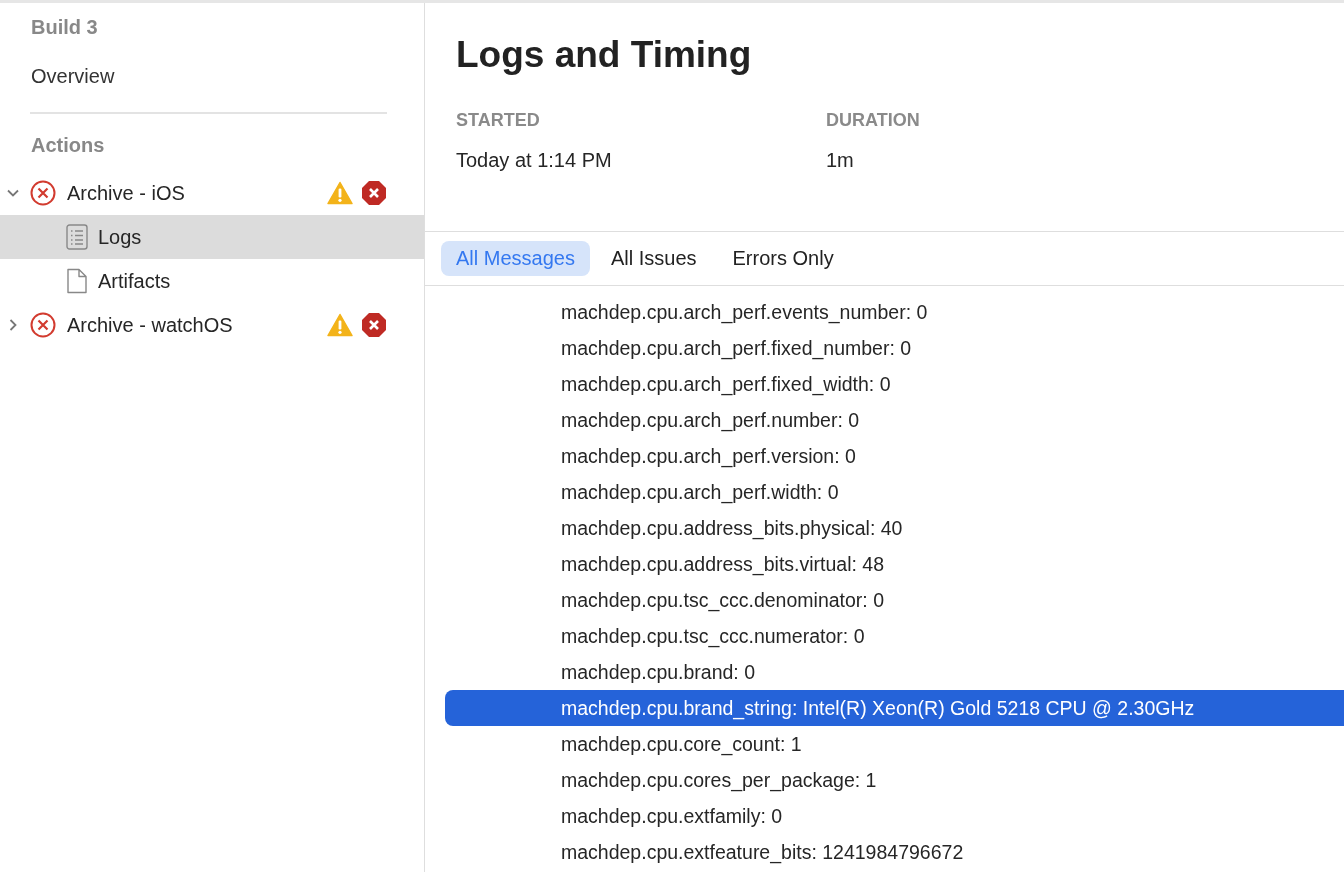 This screenshot has height=872, width=1344. What do you see at coordinates (894, 384) in the screenshot?
I see `log-line: machdep.cpu.arch_perf.fixed_width: 0` at bounding box center [894, 384].